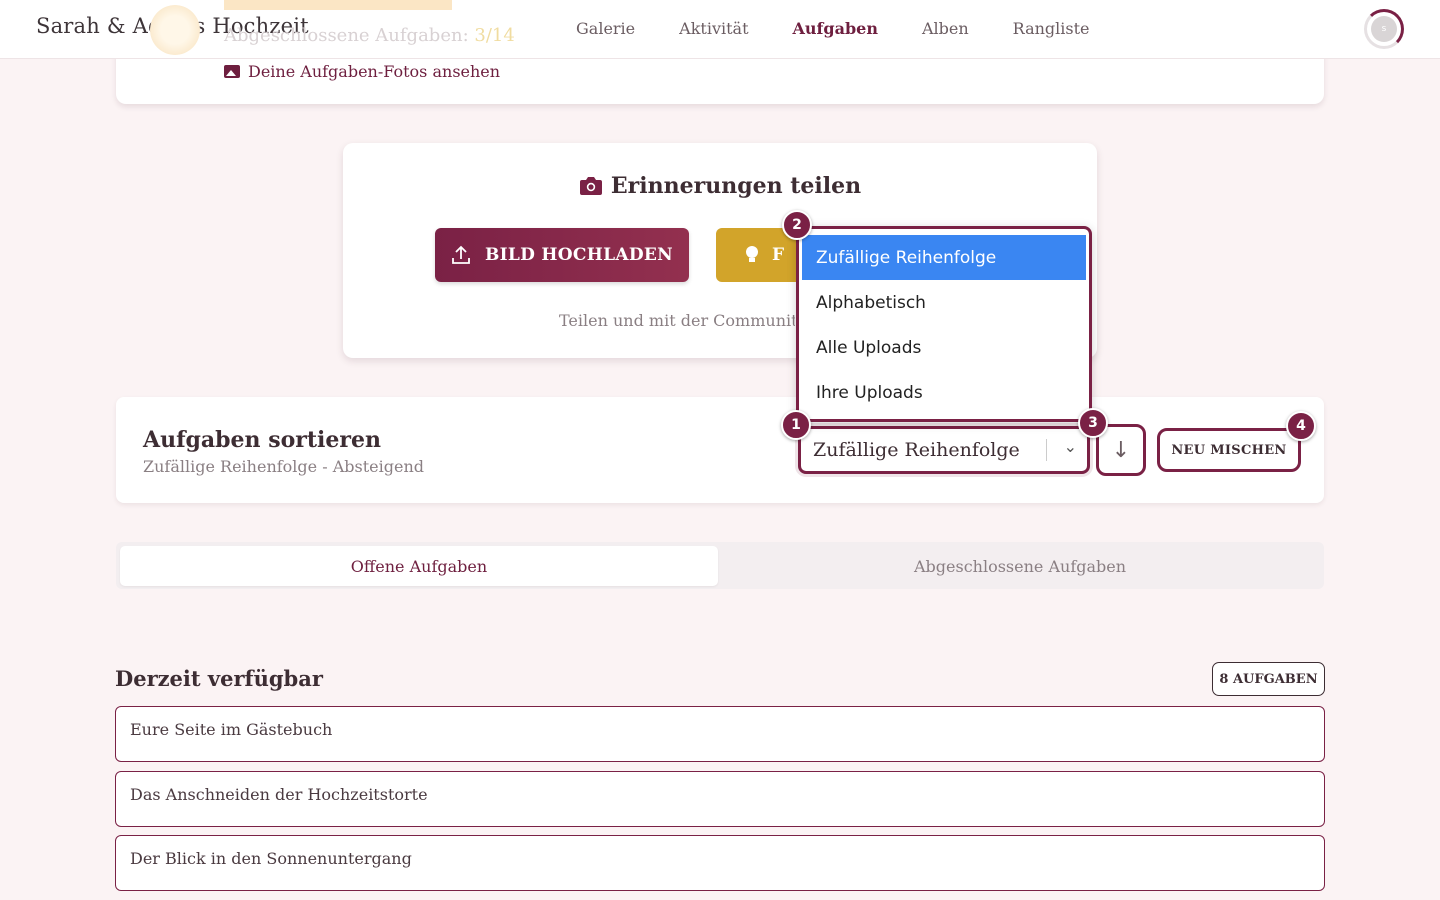 The image size is (1440, 900). Describe the element at coordinates (752, 254) in the screenshot. I see `lightbulb-icon` at that location.